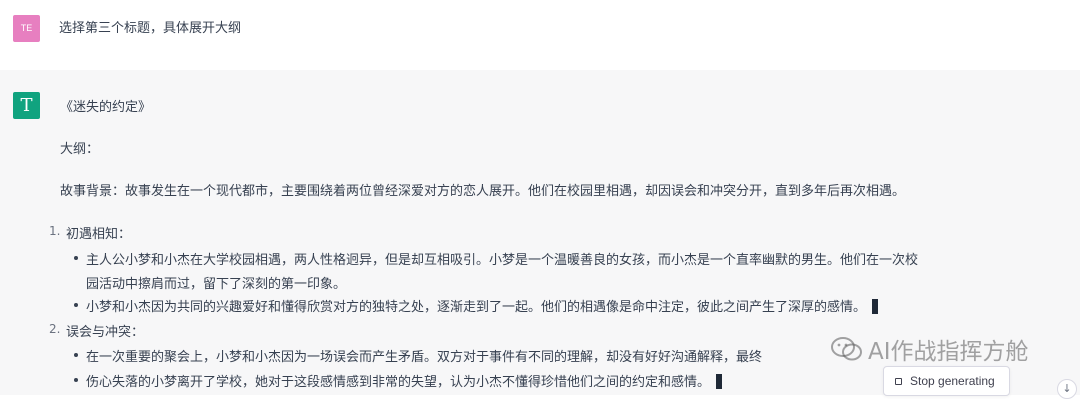 Image resolution: width=1080 pixels, height=399 pixels. What do you see at coordinates (150, 28) in the screenshot?
I see `user-message-text: 选择第三个标题，具体展开大纲` at bounding box center [150, 28].